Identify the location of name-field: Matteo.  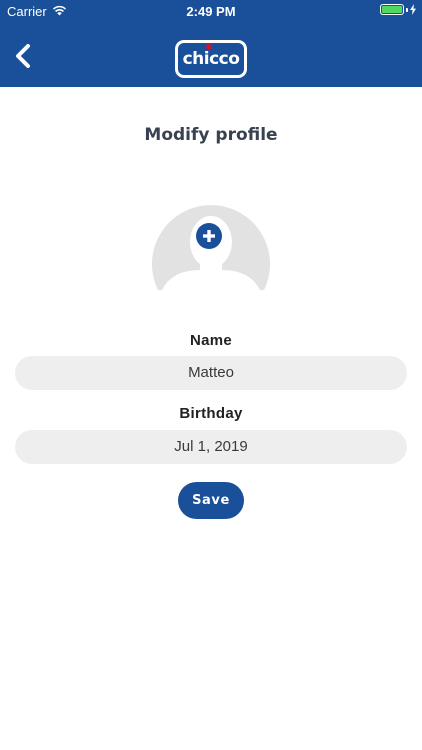
(211, 373).